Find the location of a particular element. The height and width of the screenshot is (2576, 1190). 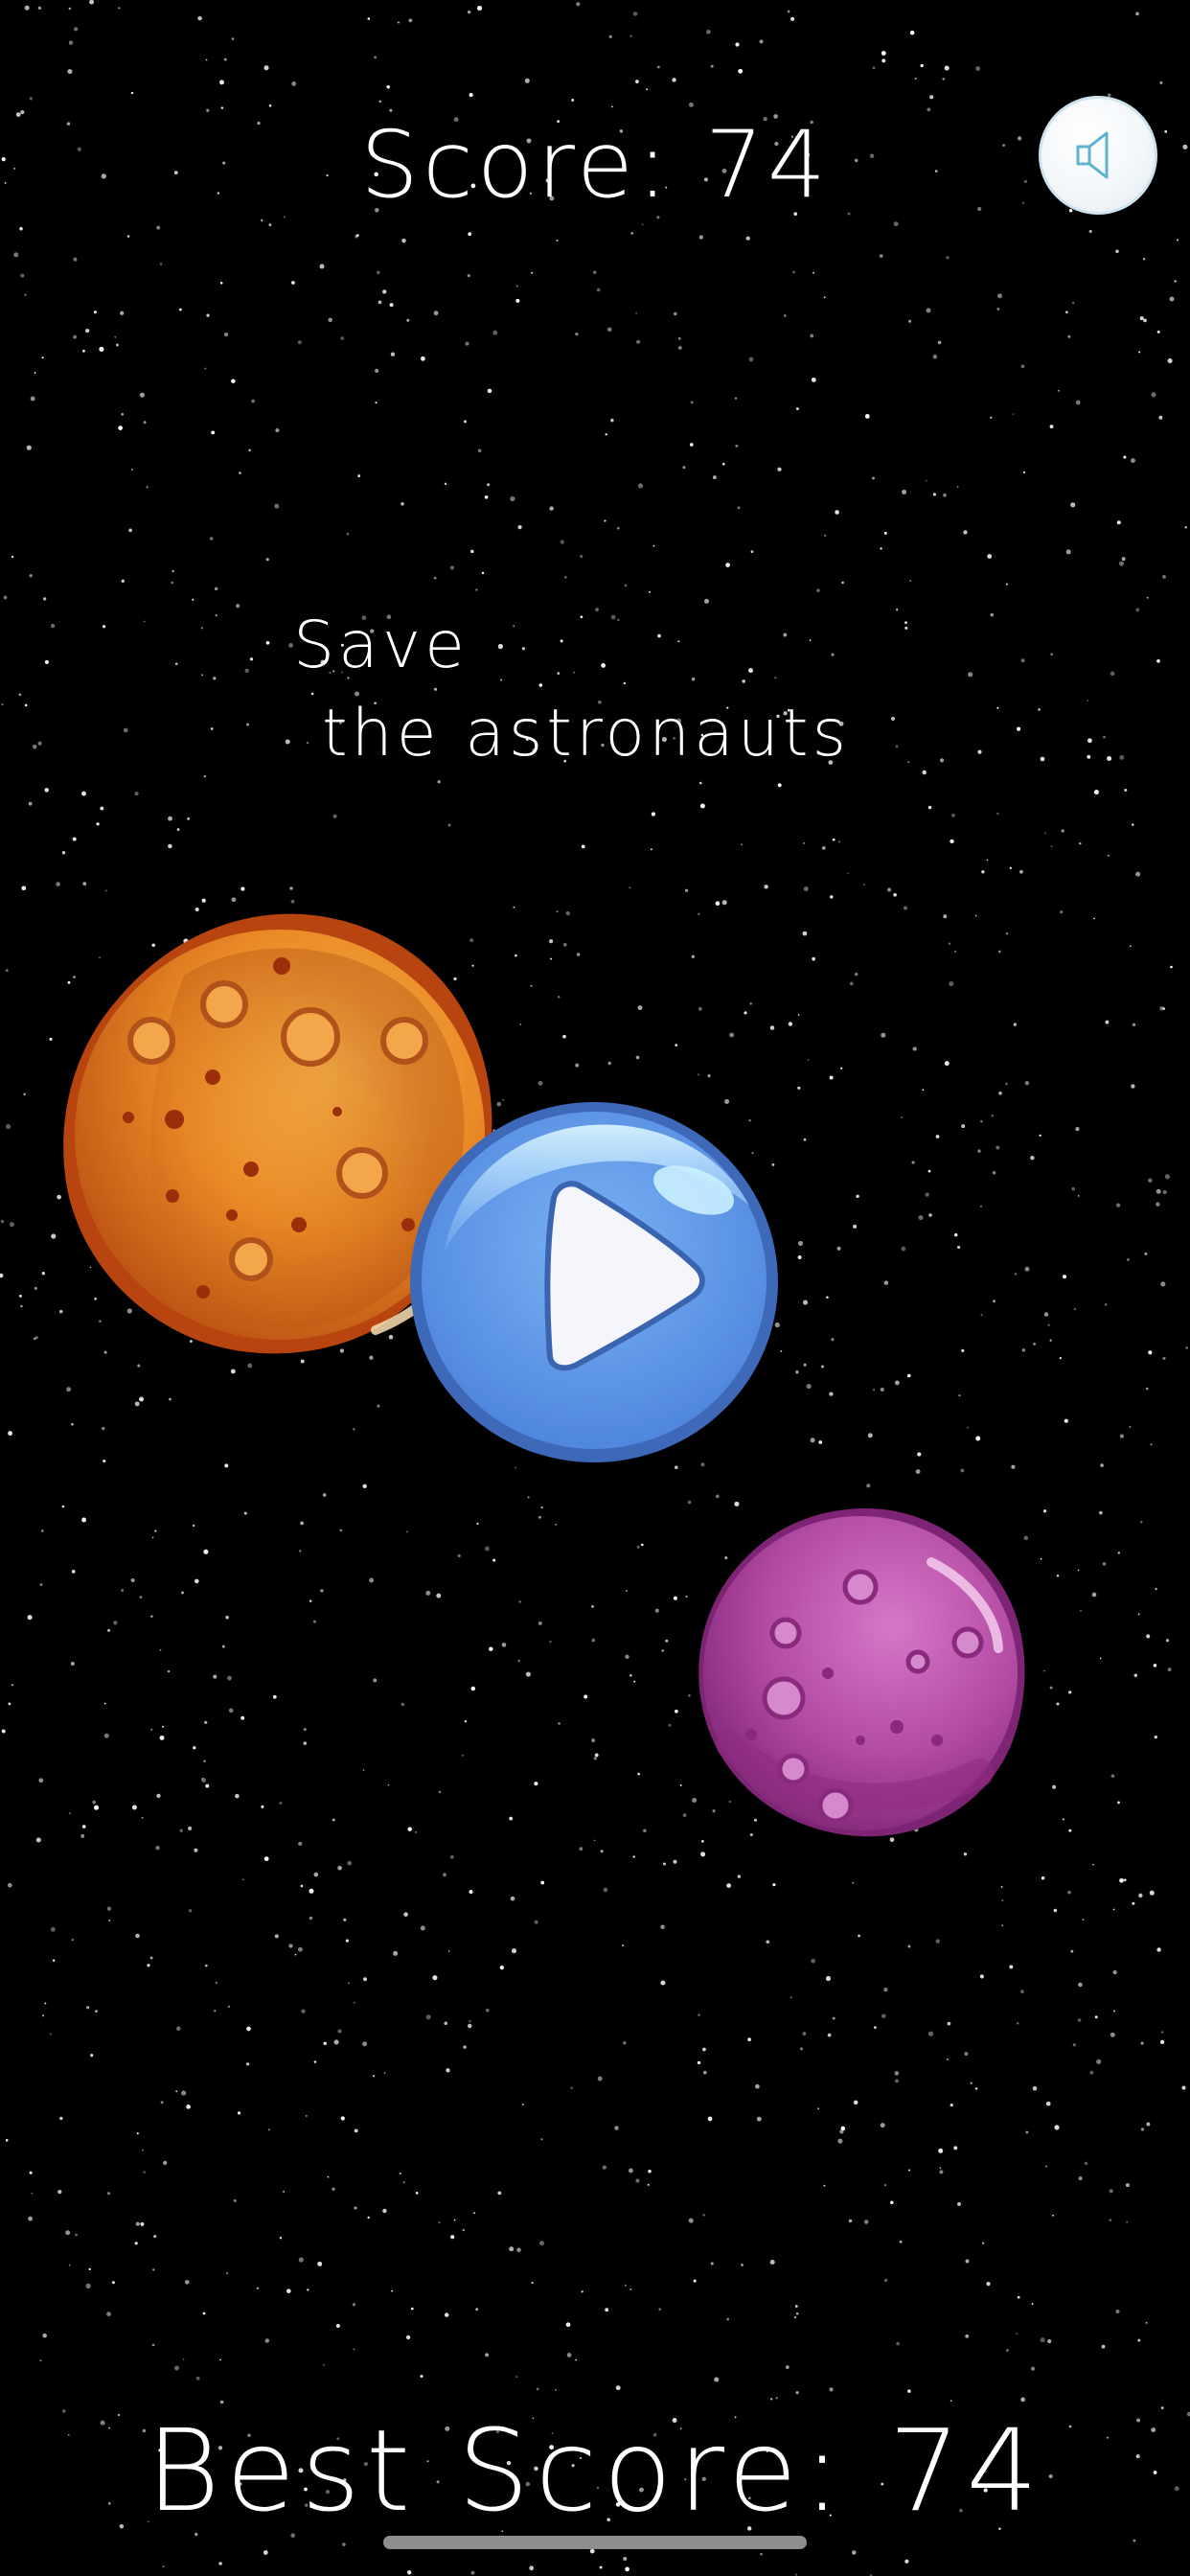

home-indicator is located at coordinates (595, 2542).